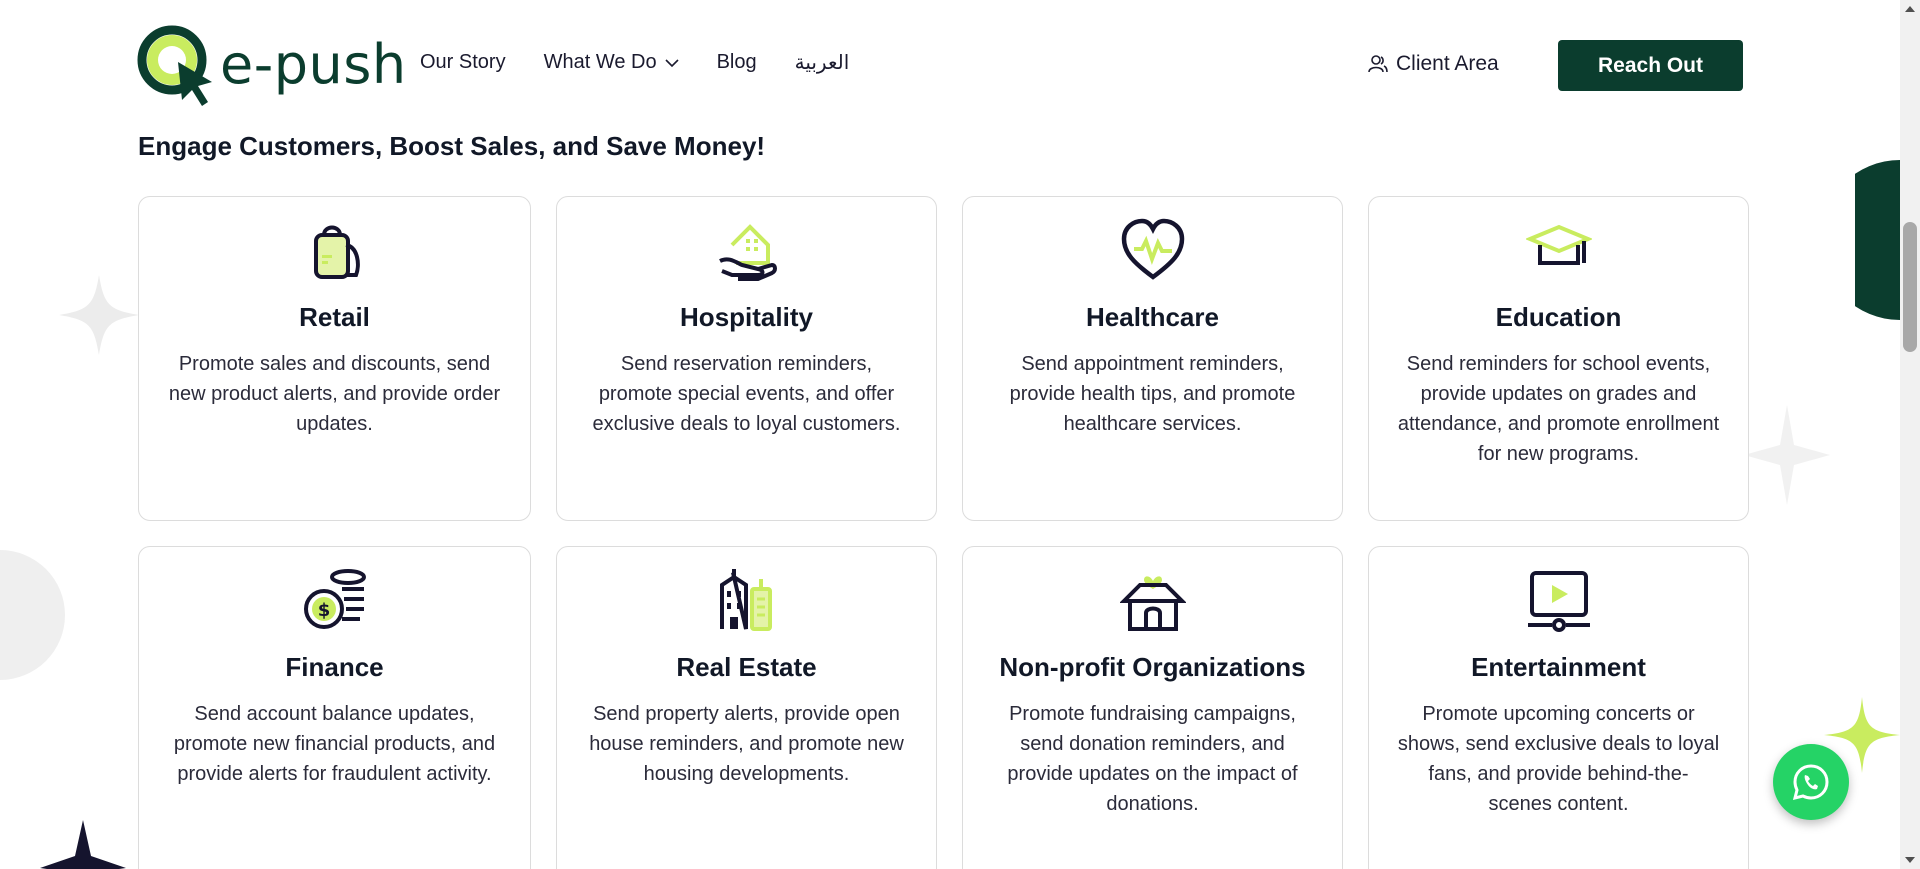 The image size is (1920, 869). Describe the element at coordinates (1877, 240) in the screenshot. I see `half-circle-decoration` at that location.